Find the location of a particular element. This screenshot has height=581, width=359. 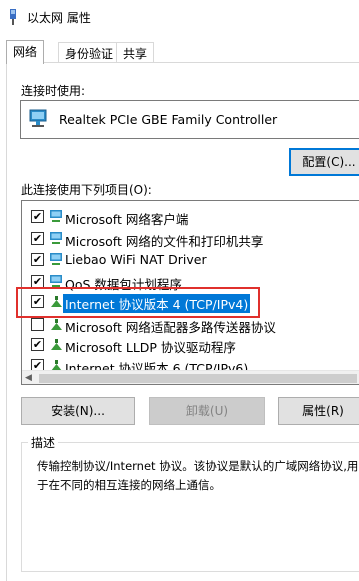

properties-button: 属性(R) is located at coordinates (318, 411).